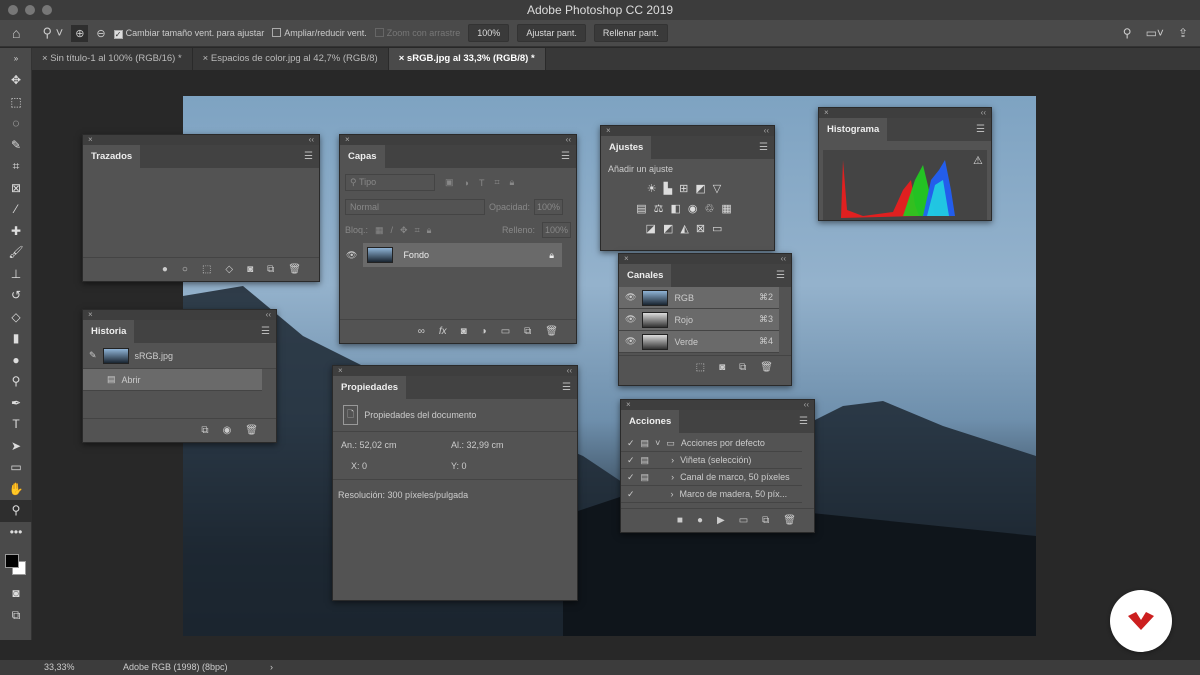  What do you see at coordinates (47, 10) in the screenshot?
I see `maximize-window-button` at bounding box center [47, 10].